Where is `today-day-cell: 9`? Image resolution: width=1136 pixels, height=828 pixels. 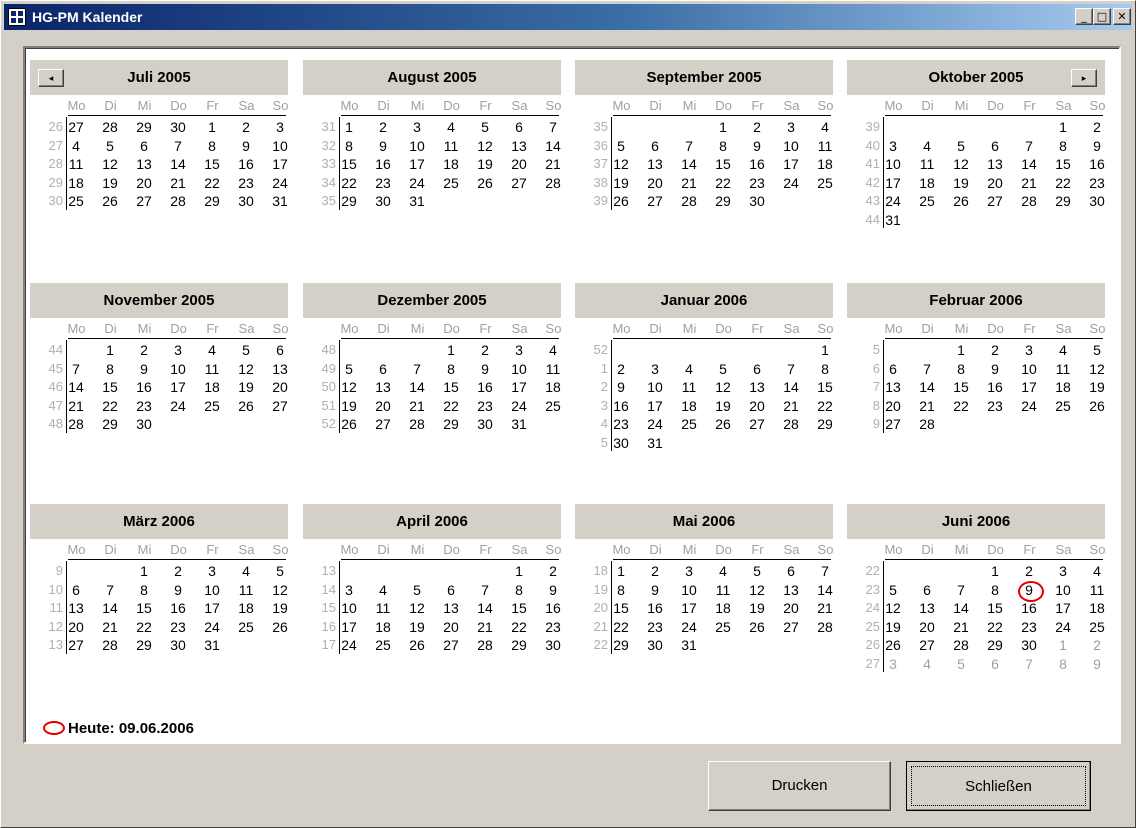 today-day-cell: 9 is located at coordinates (1030, 591).